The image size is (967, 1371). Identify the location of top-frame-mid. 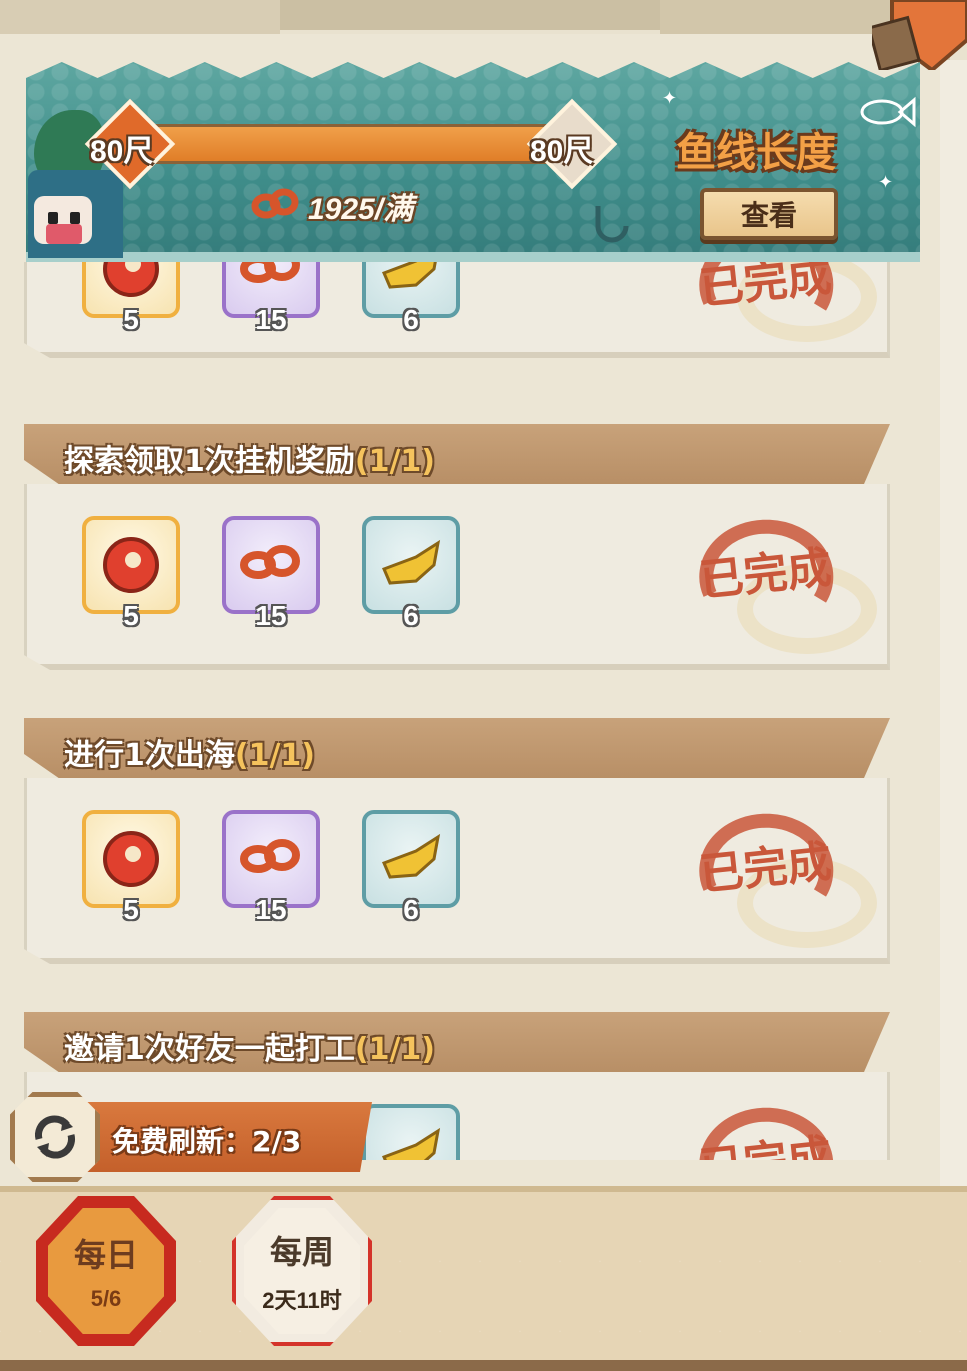
(470, 15).